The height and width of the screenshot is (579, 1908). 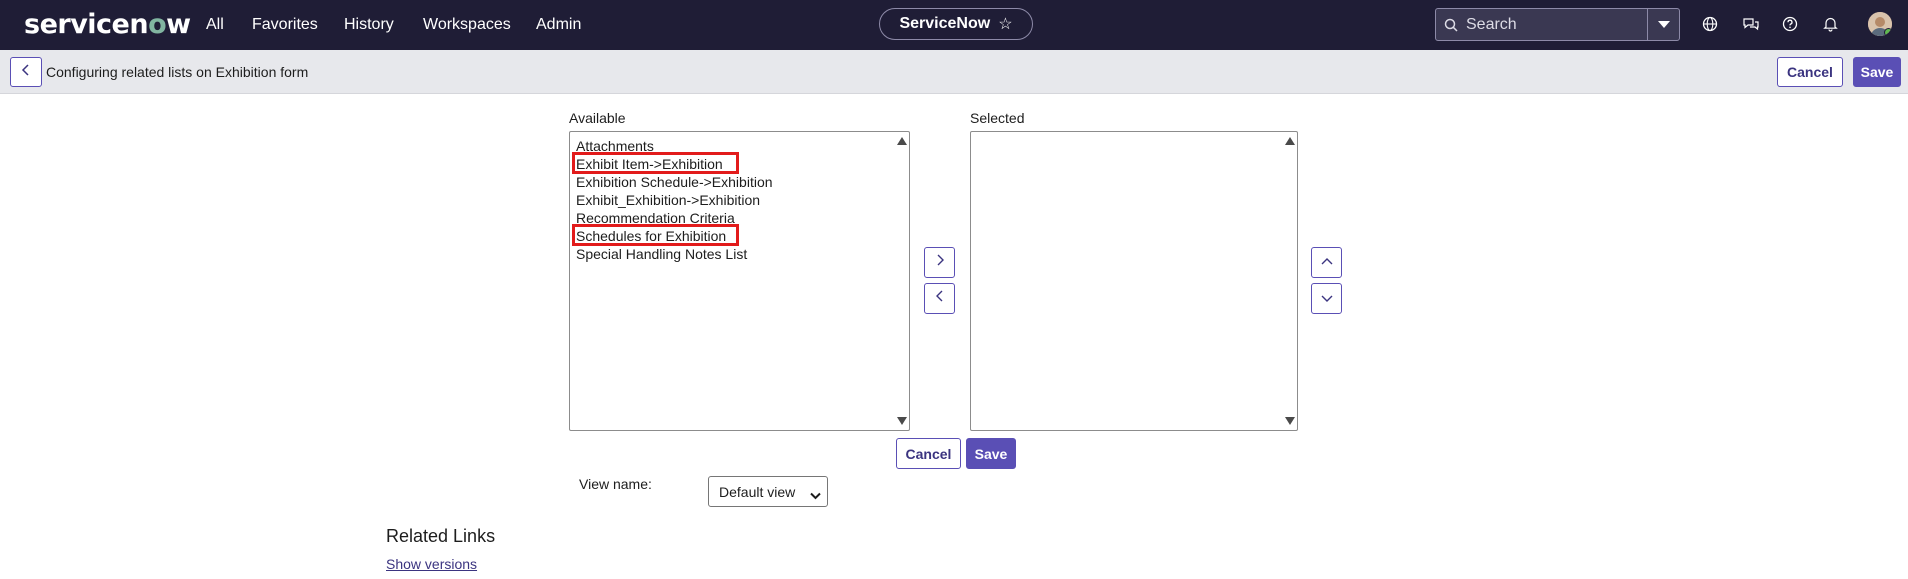 I want to click on highlight-box-schedules, so click(x=655, y=235).